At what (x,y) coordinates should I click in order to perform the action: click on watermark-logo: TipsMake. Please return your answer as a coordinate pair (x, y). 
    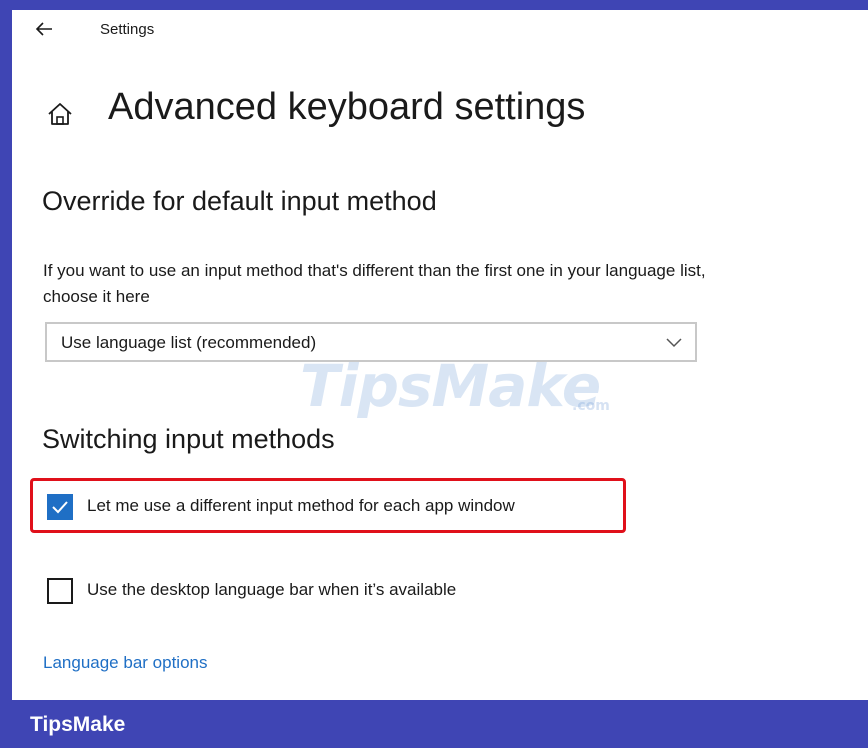
    Looking at the image, I should click on (450, 386).